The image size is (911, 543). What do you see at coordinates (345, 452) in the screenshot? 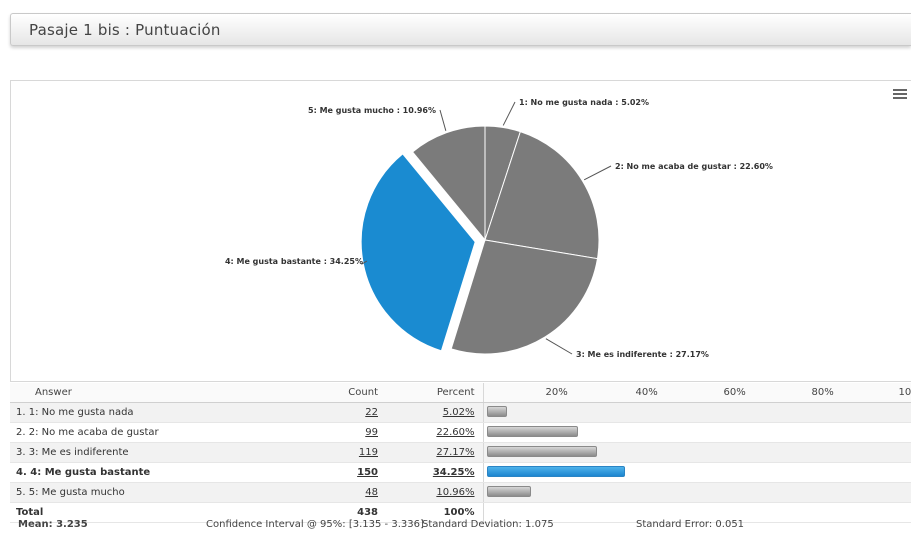
I see `count-cell: 119` at bounding box center [345, 452].